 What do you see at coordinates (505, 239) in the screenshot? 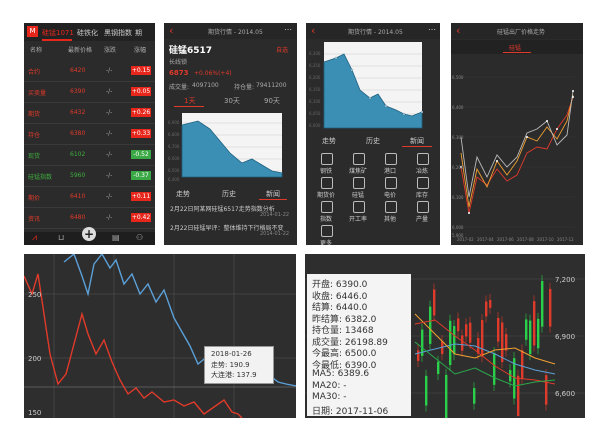
I see `svg-text: 2017-06` at bounding box center [505, 239].